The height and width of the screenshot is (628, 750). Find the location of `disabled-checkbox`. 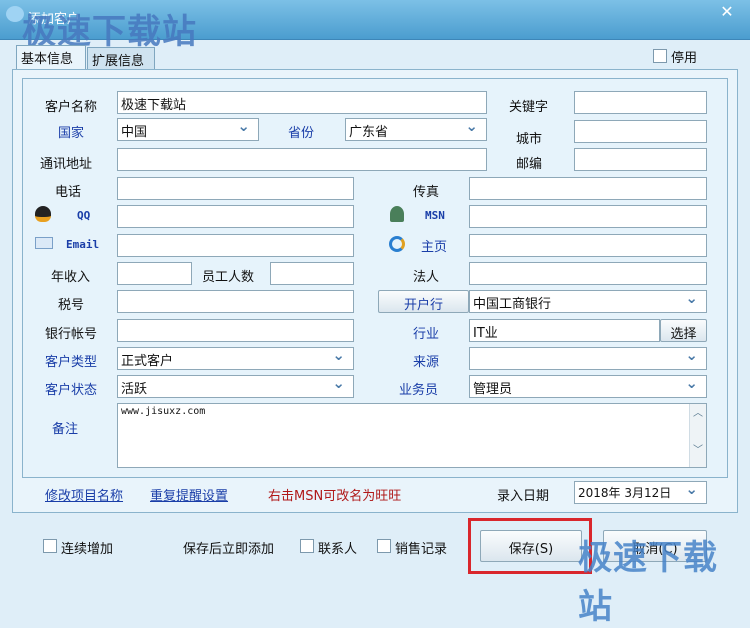

disabled-checkbox is located at coordinates (660, 56).